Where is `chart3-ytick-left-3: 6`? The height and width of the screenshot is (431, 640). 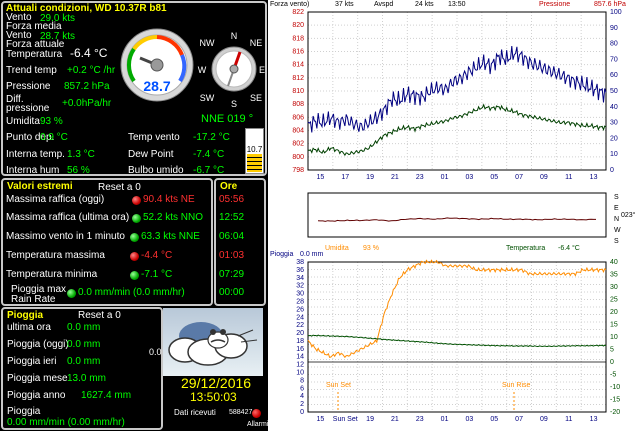 chart3-ytick-left-3: 6 is located at coordinates (302, 388).